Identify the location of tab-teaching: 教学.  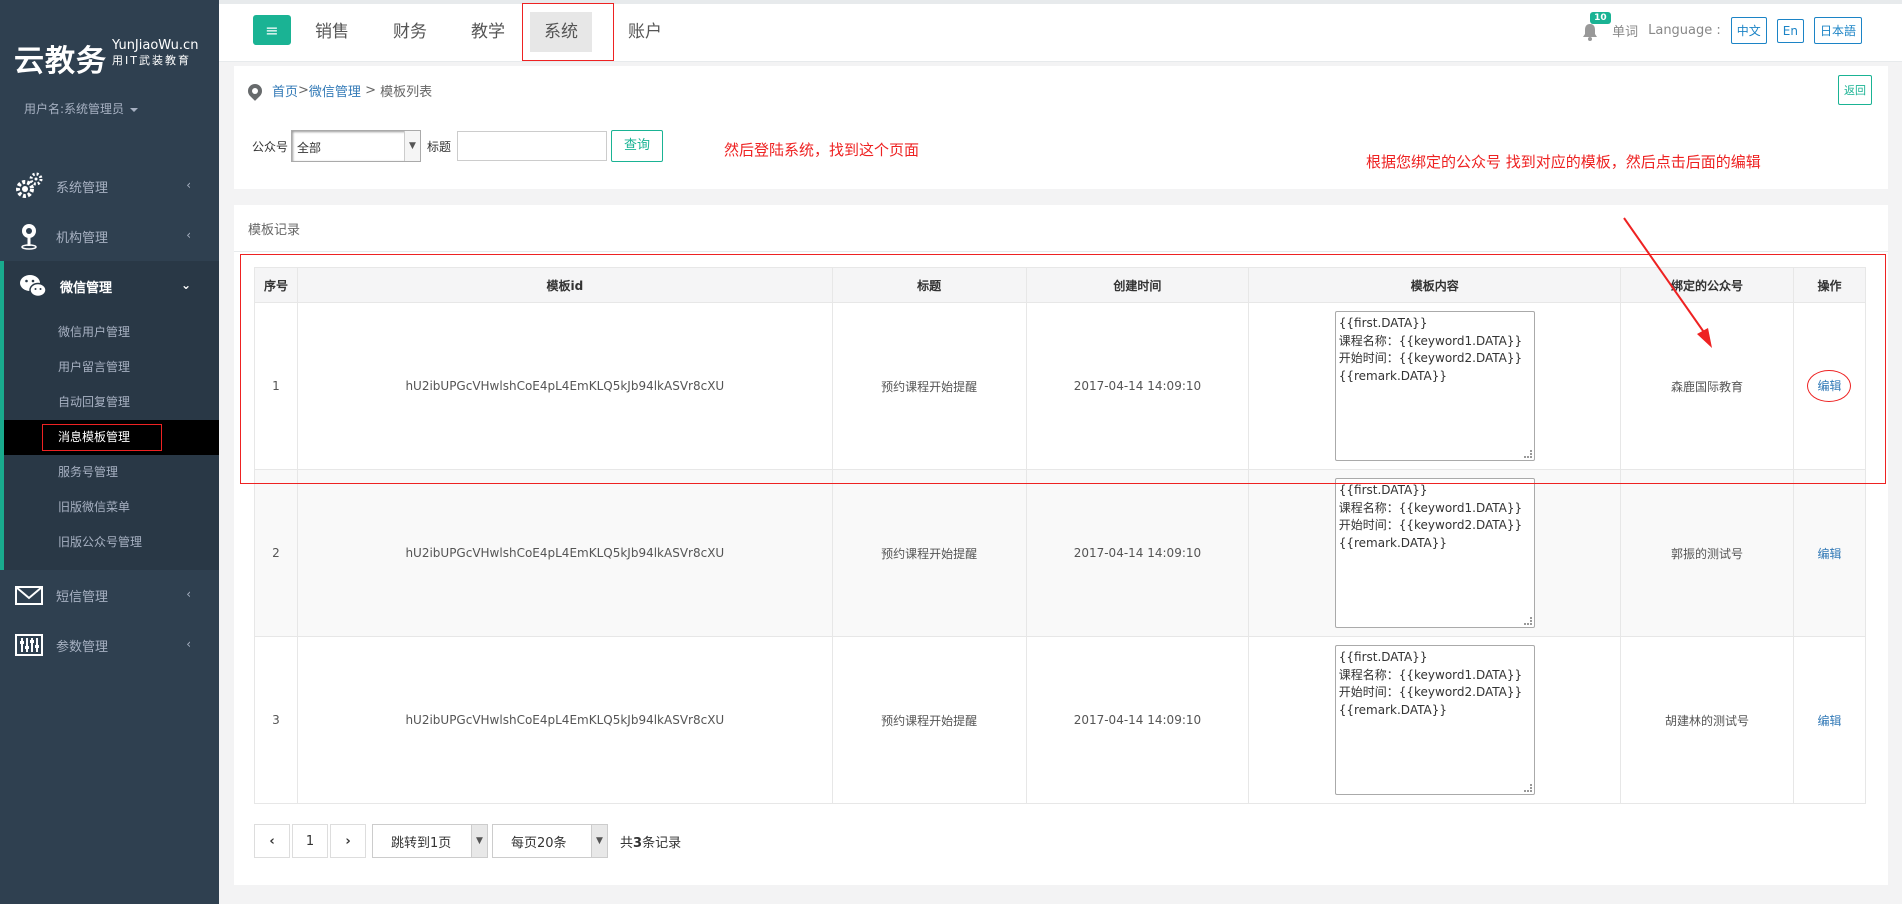
(488, 32).